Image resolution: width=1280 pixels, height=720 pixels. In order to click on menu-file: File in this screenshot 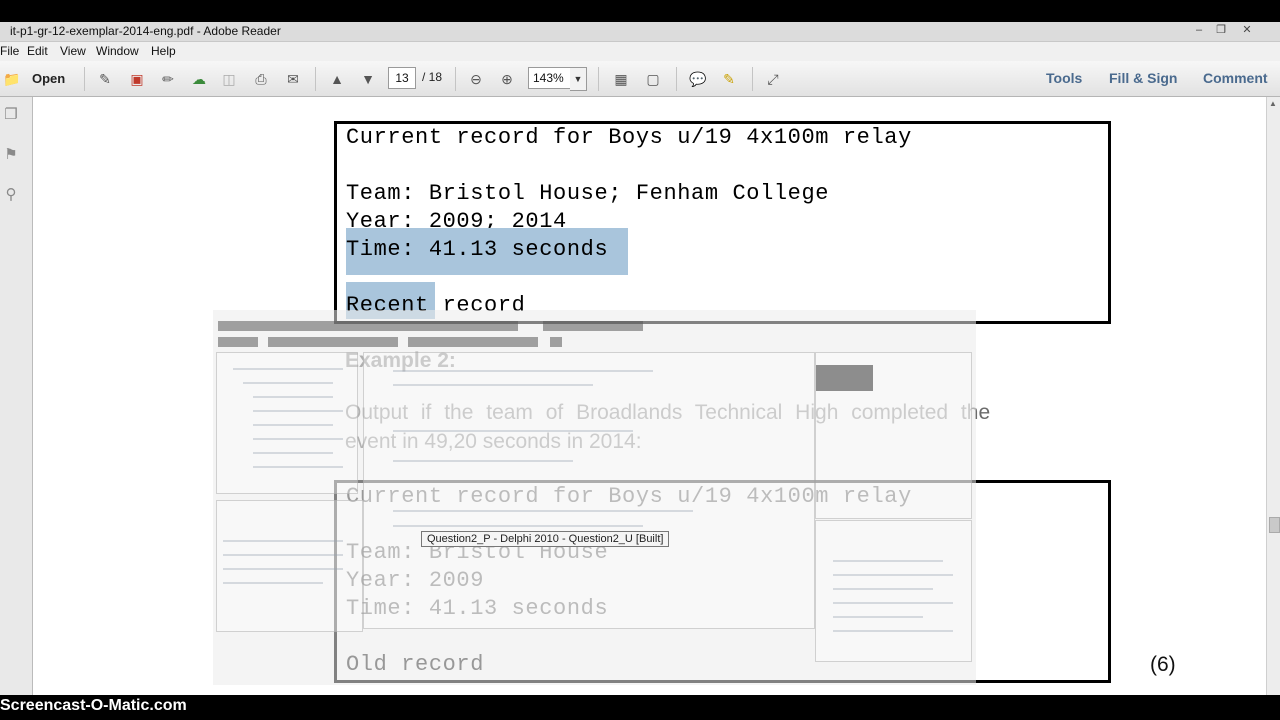, I will do `click(9, 51)`.